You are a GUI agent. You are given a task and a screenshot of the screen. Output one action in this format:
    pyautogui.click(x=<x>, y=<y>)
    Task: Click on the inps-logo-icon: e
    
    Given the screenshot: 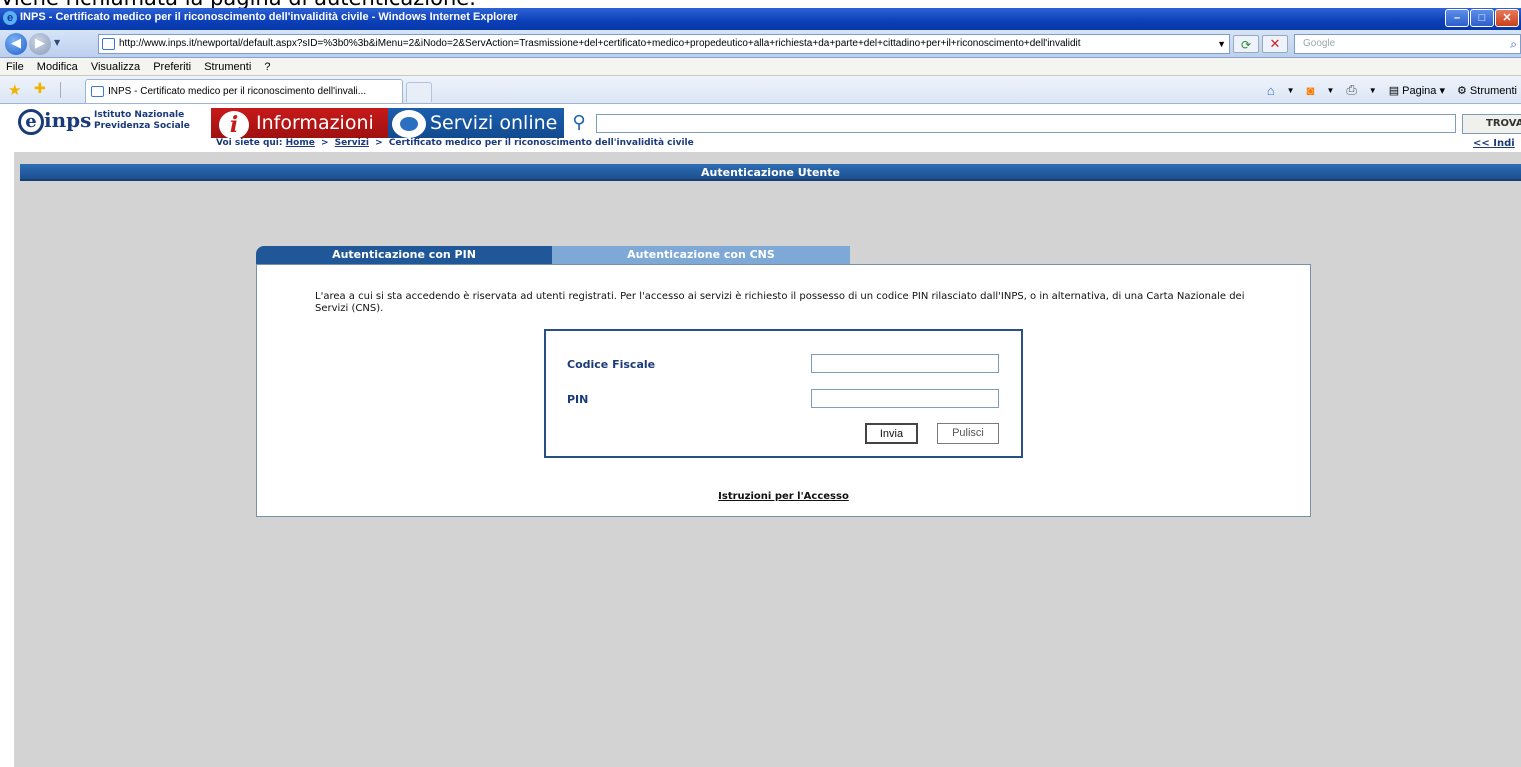 What is the action you would take?
    pyautogui.click(x=31, y=122)
    